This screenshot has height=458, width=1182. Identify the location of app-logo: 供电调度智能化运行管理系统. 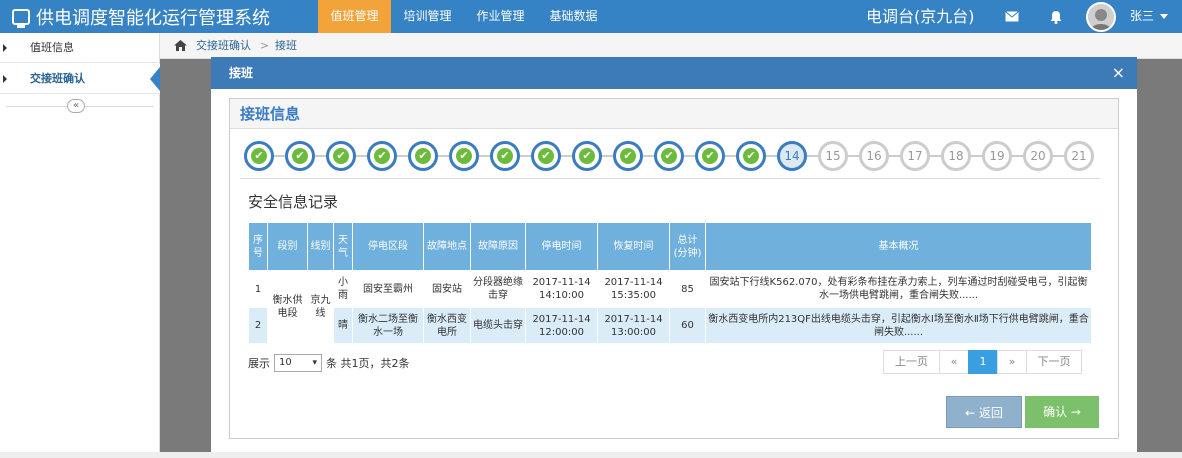
(141, 16).